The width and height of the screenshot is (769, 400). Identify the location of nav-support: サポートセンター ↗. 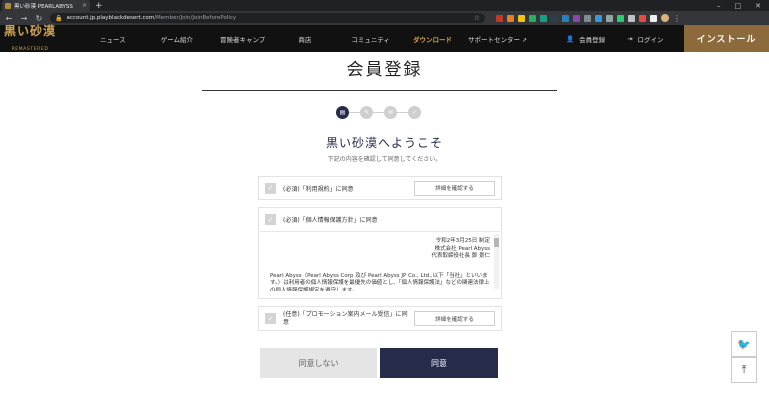
(497, 39).